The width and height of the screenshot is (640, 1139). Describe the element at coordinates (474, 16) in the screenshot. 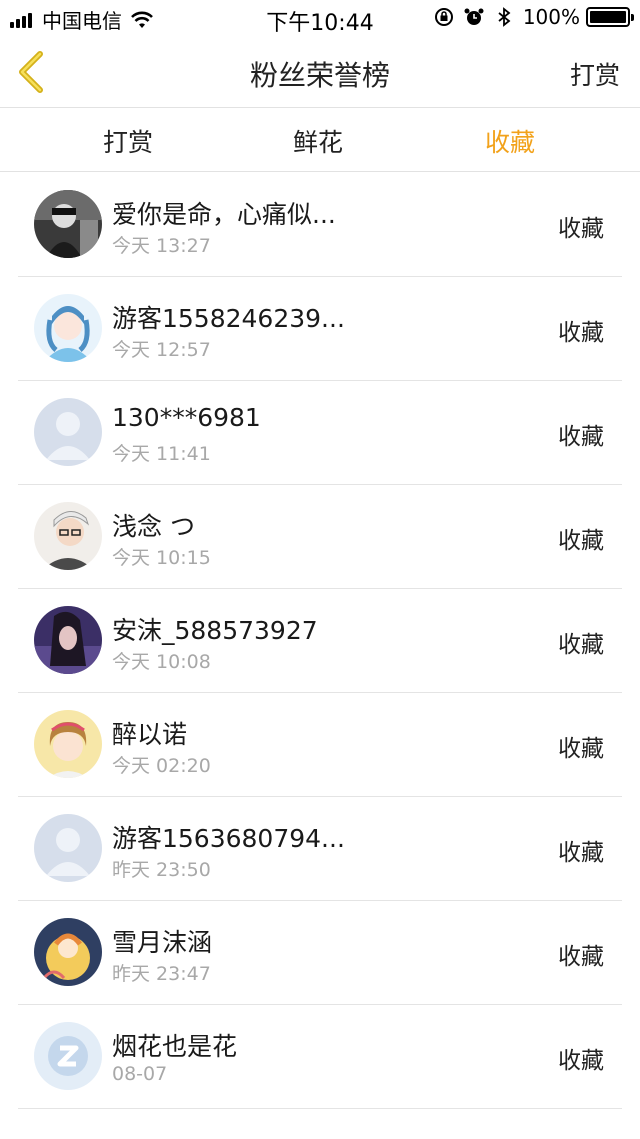

I see `alarm-icon` at that location.